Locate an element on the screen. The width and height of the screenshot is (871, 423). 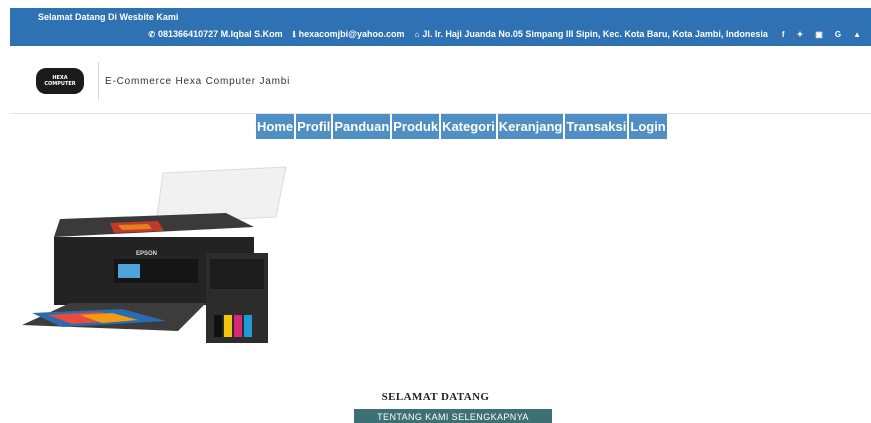
nav-keranjang: Keranjang is located at coordinates (530, 126).